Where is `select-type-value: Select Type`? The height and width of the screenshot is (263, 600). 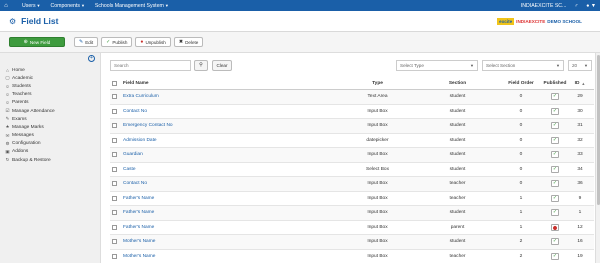 select-type-value: Select Type is located at coordinates (412, 65).